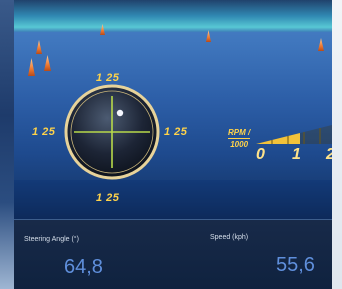 The image size is (342, 289). I want to click on dial-label-right: 1 25, so click(176, 132).